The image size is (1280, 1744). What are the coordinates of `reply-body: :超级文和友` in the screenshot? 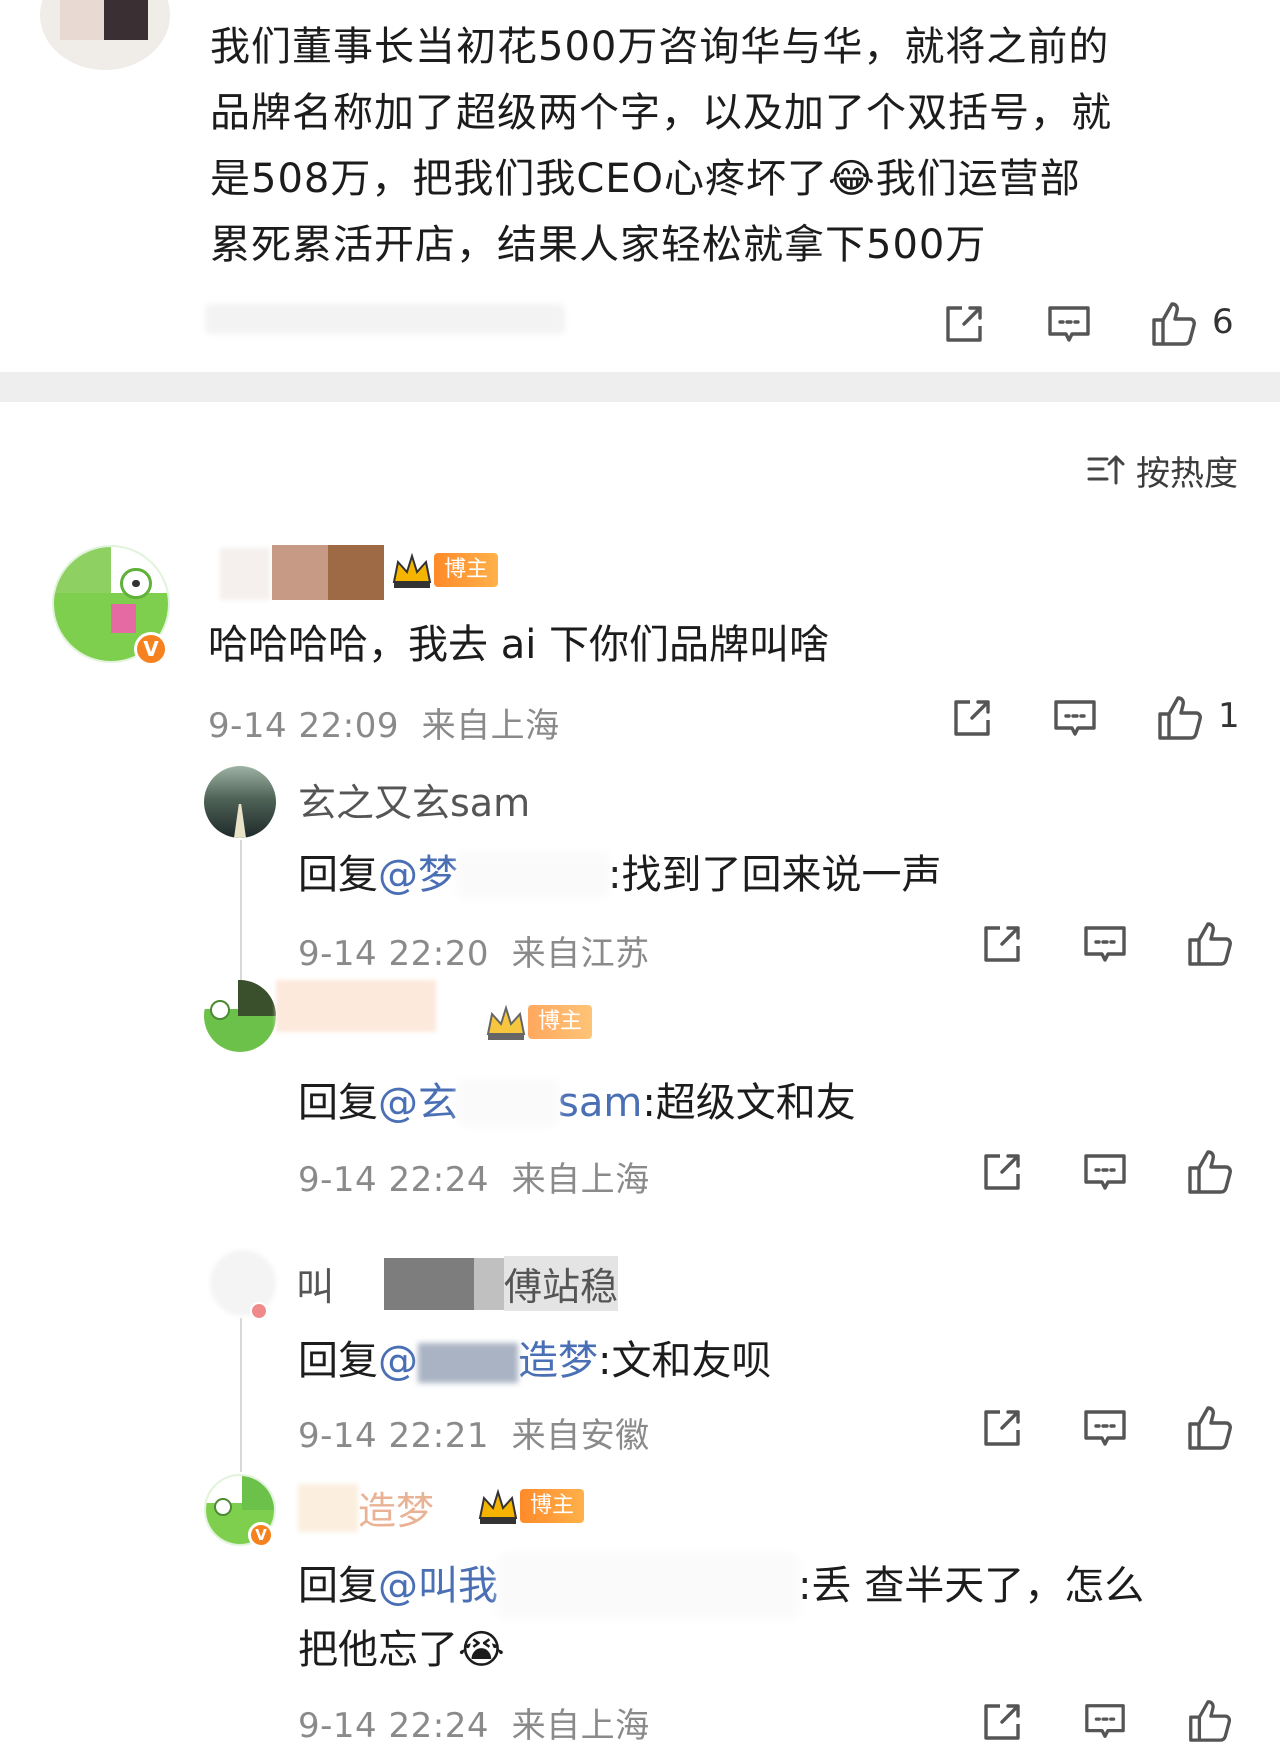 It's located at (749, 1103).